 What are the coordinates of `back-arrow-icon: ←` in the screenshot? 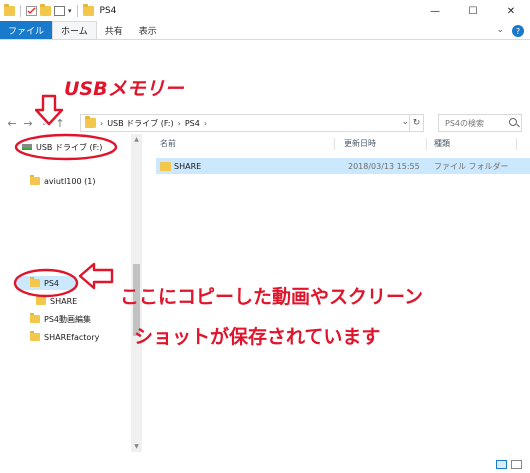 It's located at (12, 123).